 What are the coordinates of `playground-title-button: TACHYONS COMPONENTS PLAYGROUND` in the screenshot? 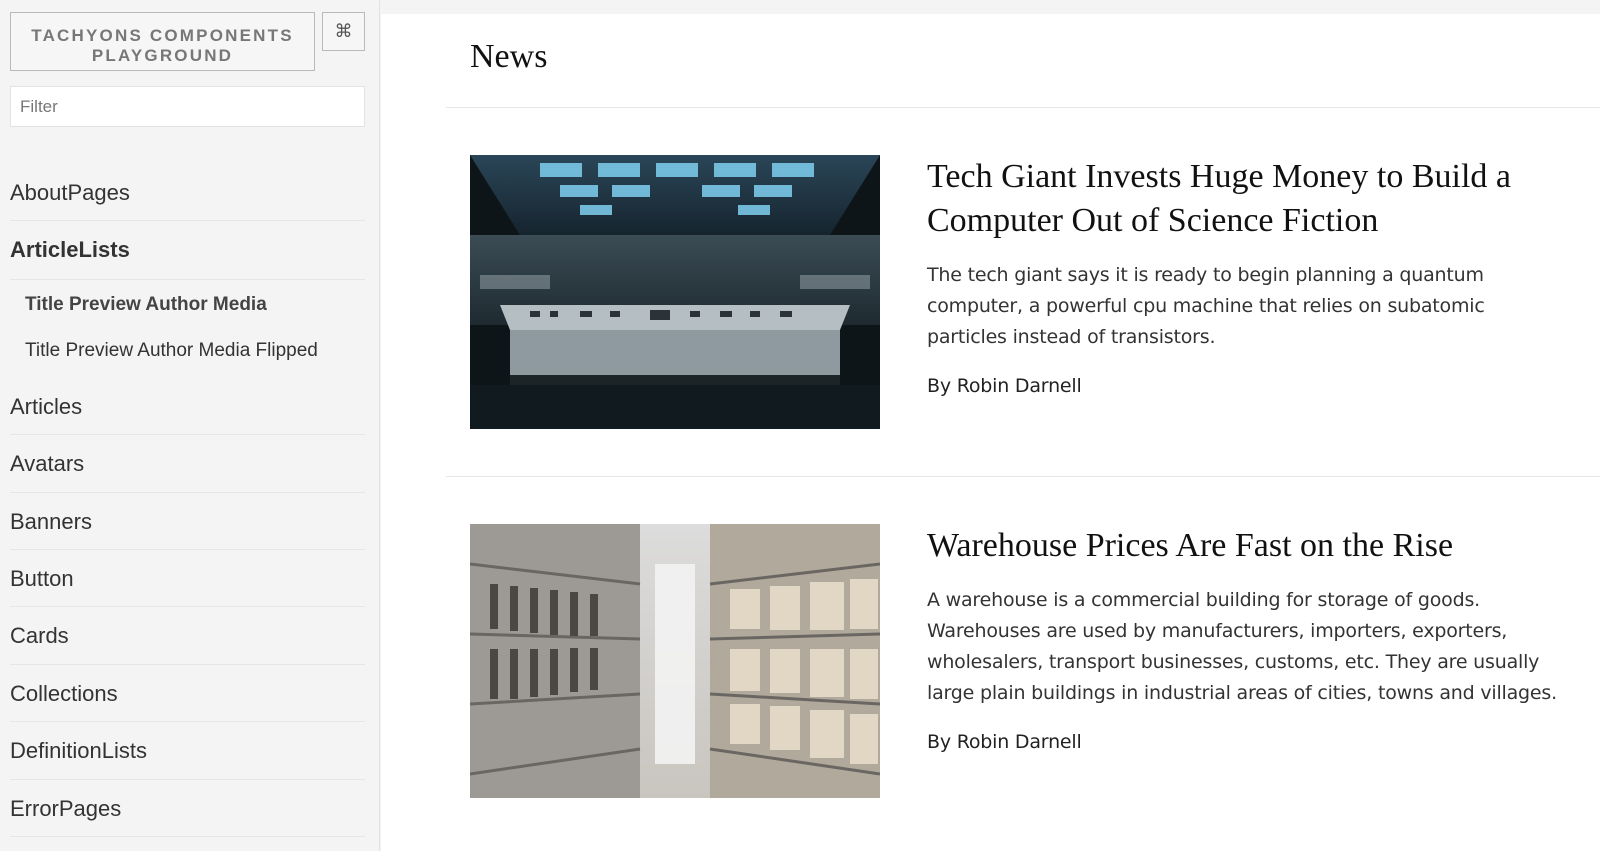 It's located at (162, 41).